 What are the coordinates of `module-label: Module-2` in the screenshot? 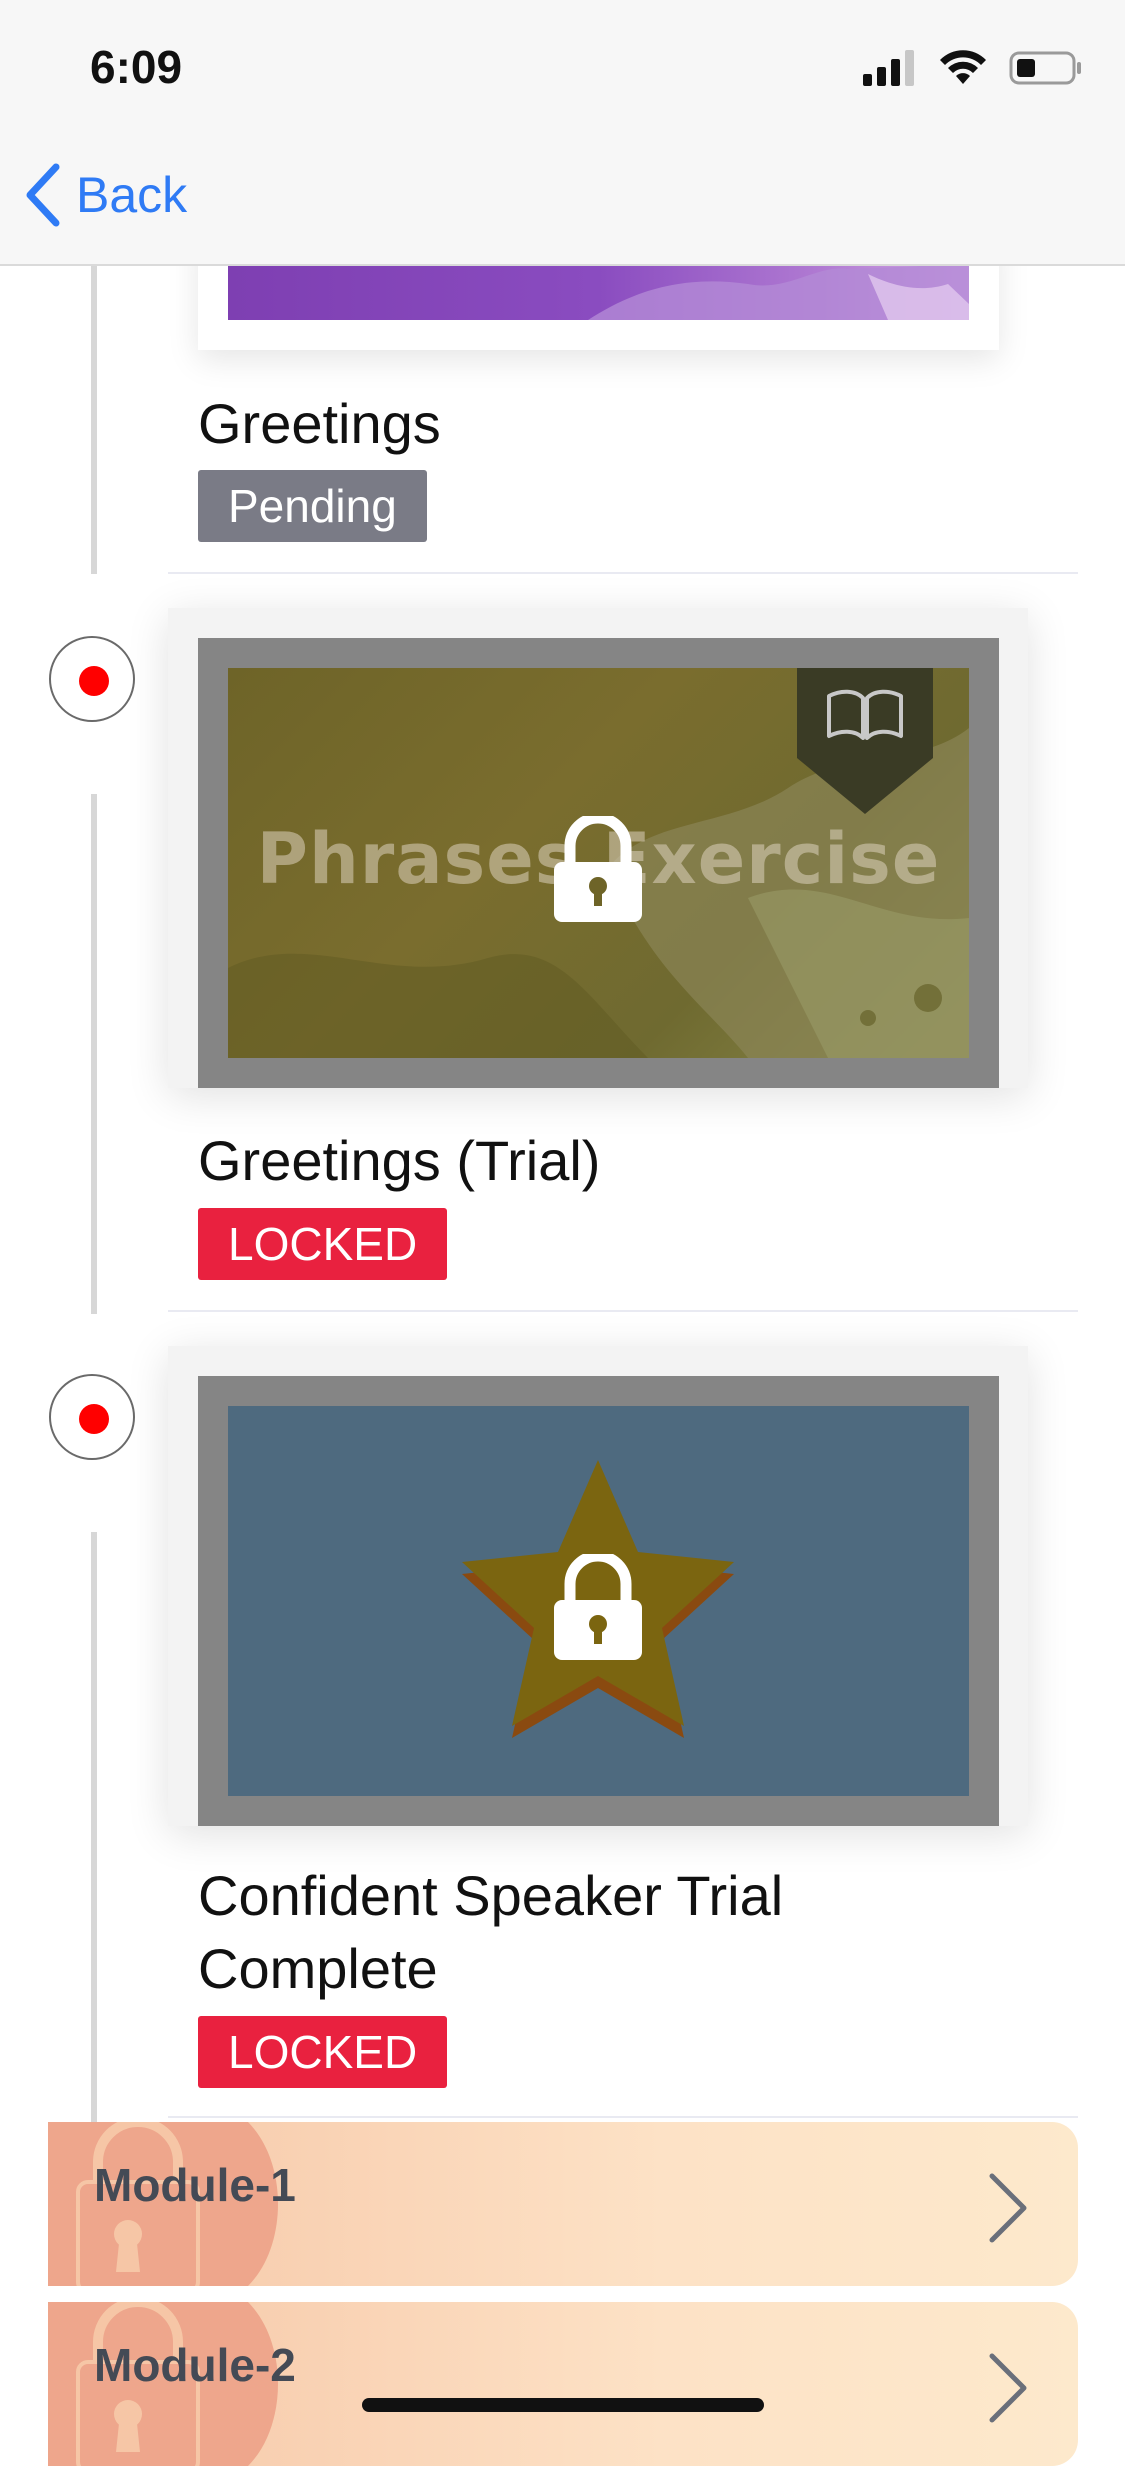 It's located at (195, 2365).